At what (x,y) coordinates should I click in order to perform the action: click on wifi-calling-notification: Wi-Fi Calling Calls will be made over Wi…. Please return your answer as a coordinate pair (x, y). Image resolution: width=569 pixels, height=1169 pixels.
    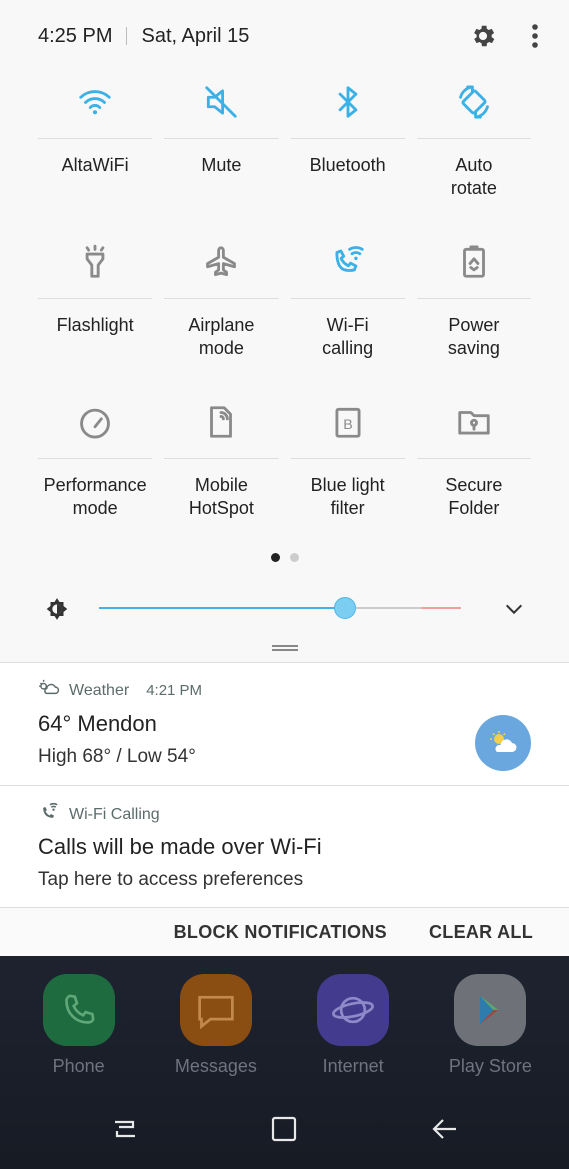
    Looking at the image, I should click on (284, 847).